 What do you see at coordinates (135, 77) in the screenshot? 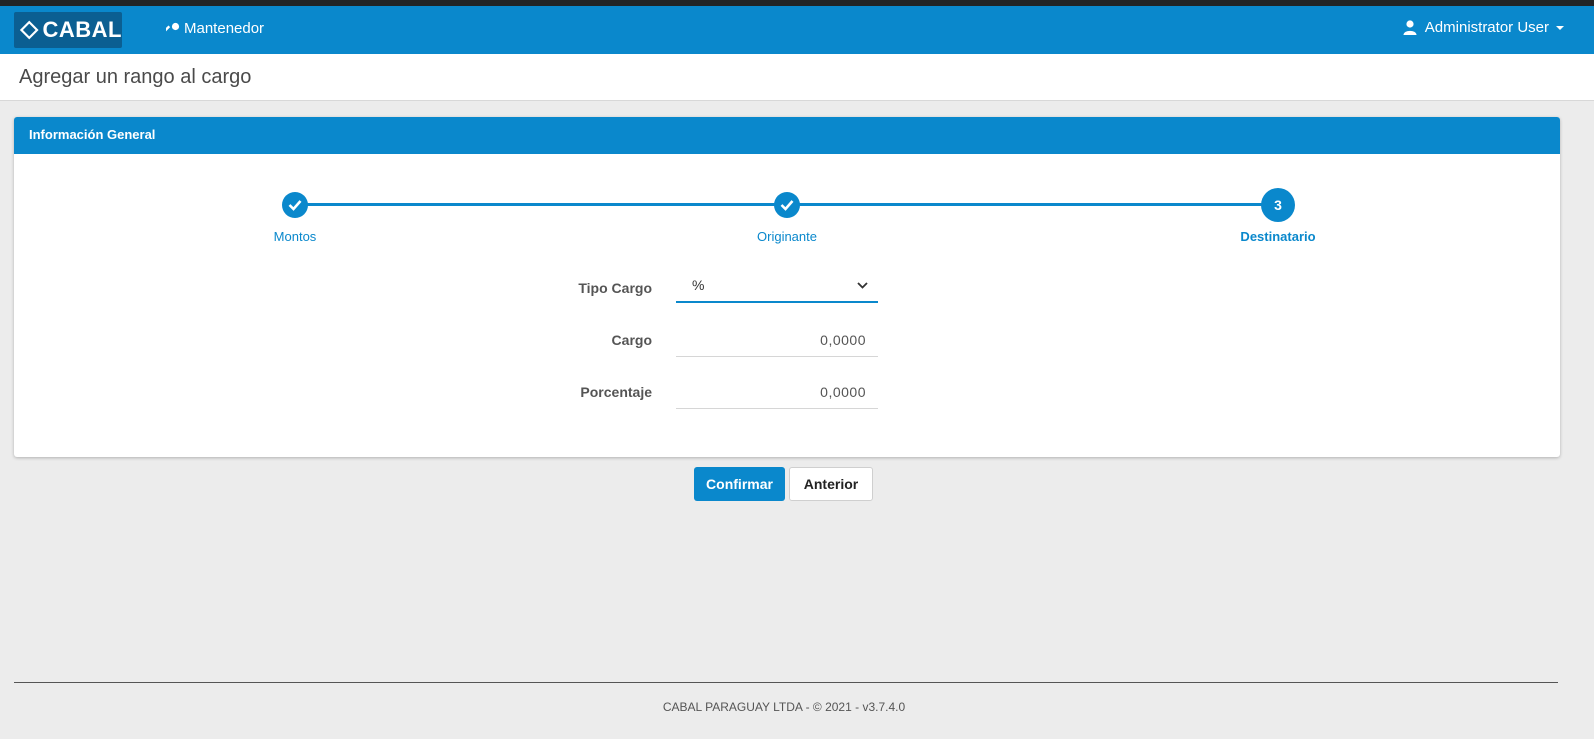
I see `page-title: Agregar un rango al cargo` at bounding box center [135, 77].